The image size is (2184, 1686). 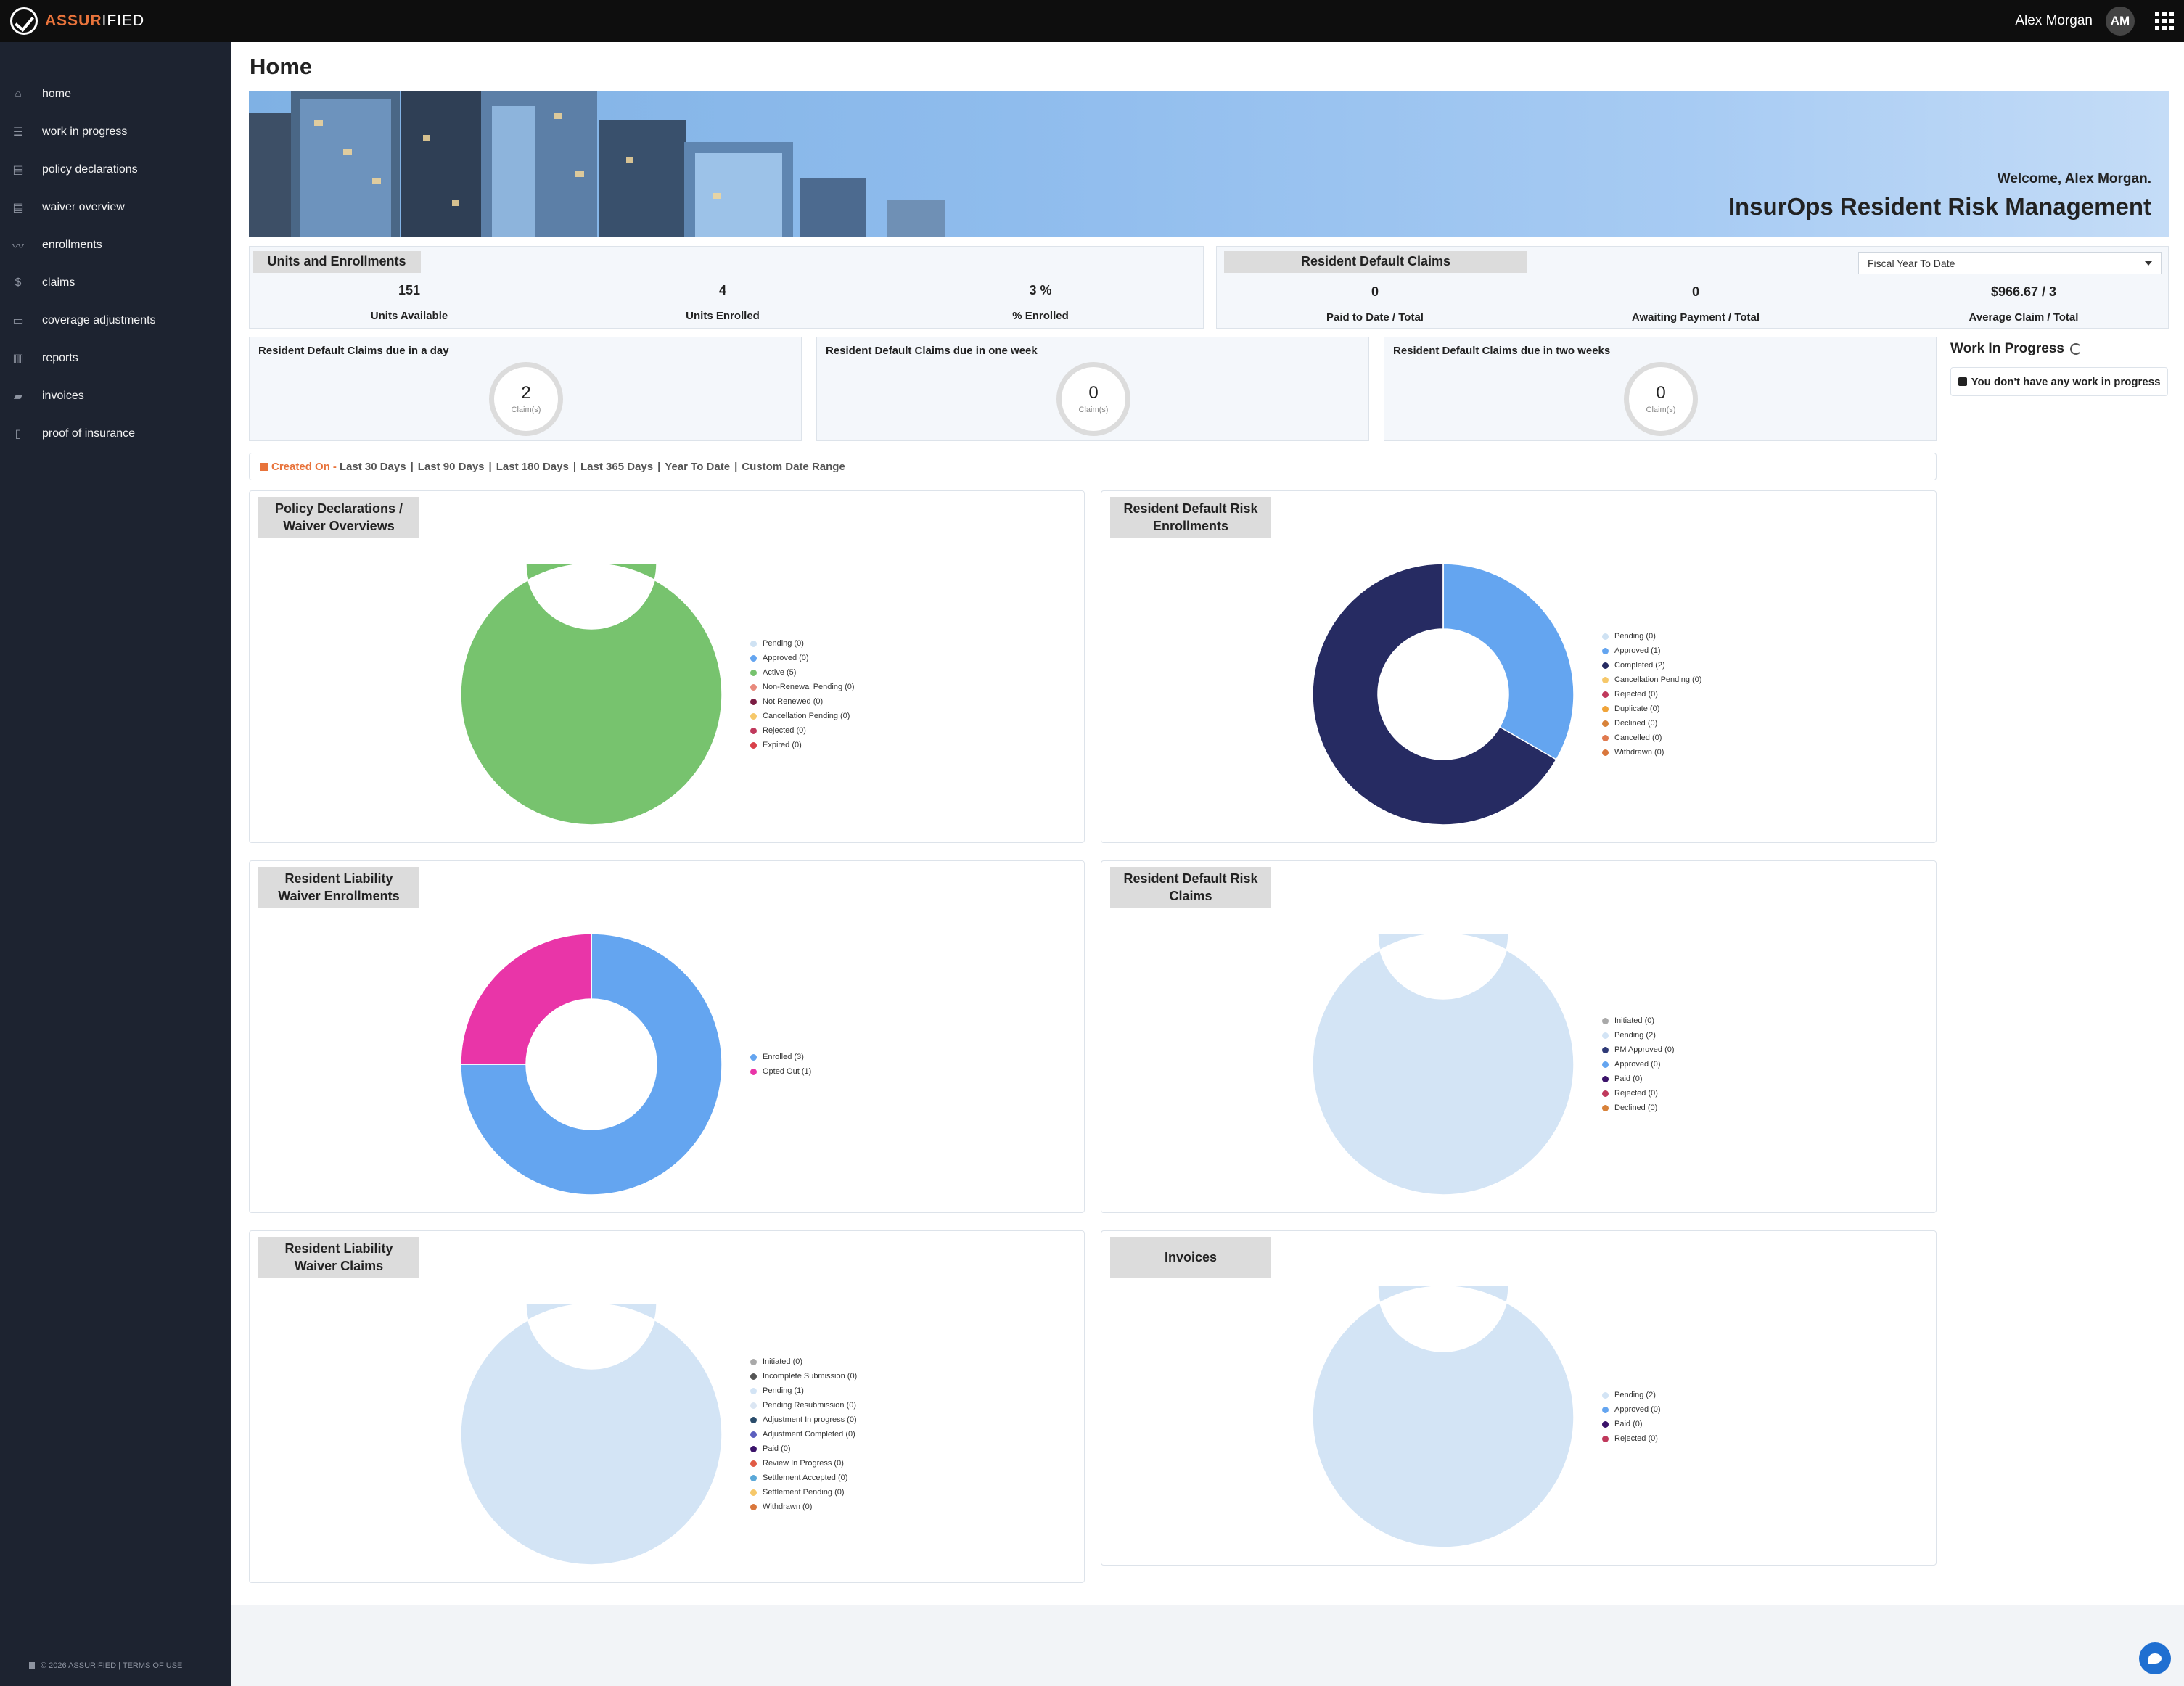 I want to click on units-enrollments-title: Units and Enrollments, so click(x=337, y=262).